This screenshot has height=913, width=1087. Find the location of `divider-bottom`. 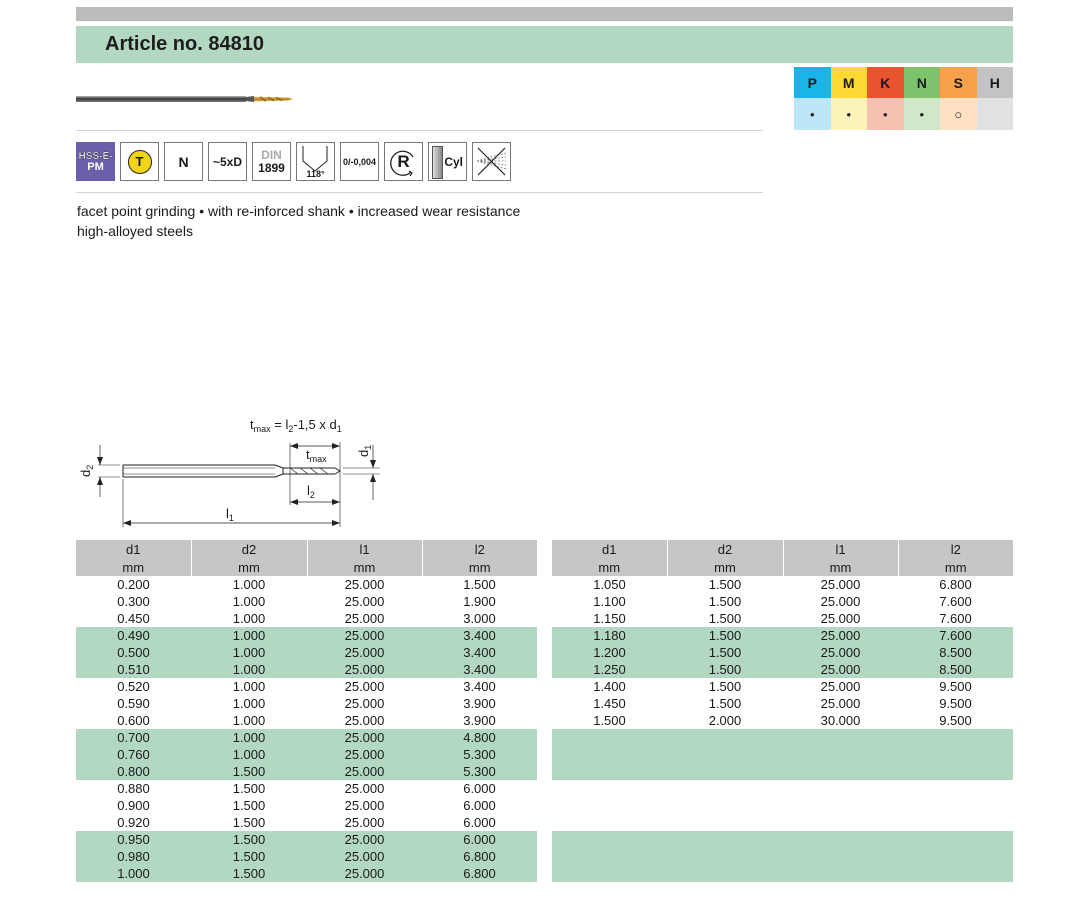

divider-bottom is located at coordinates (419, 192).